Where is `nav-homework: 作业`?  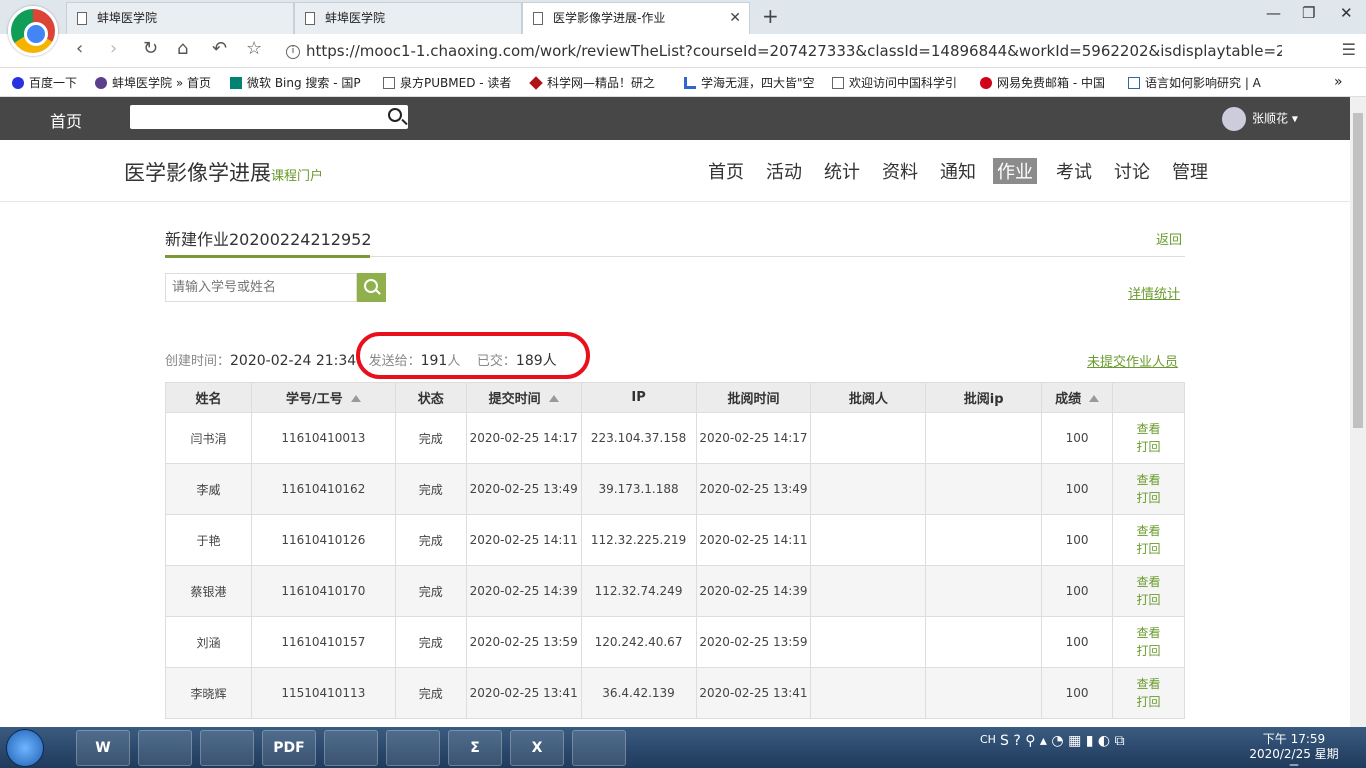 nav-homework: 作业 is located at coordinates (1015, 171).